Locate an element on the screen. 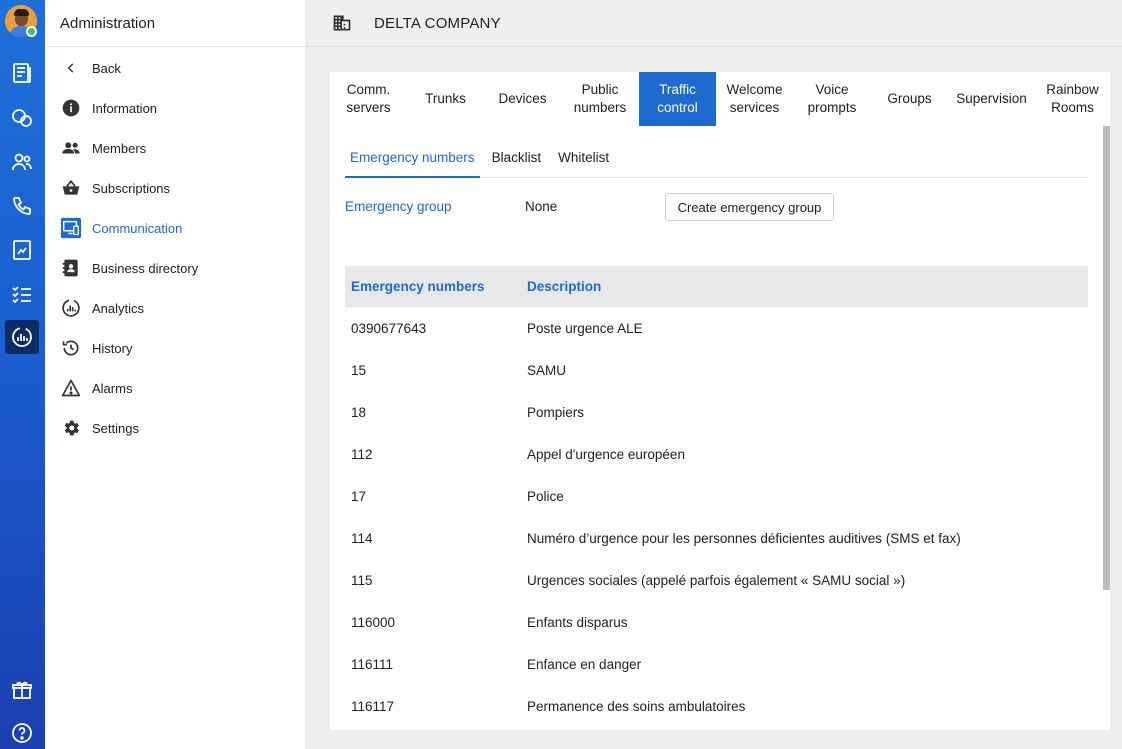 The image size is (1122, 749). emergency-number-cell: 0390677643 is located at coordinates (389, 328).